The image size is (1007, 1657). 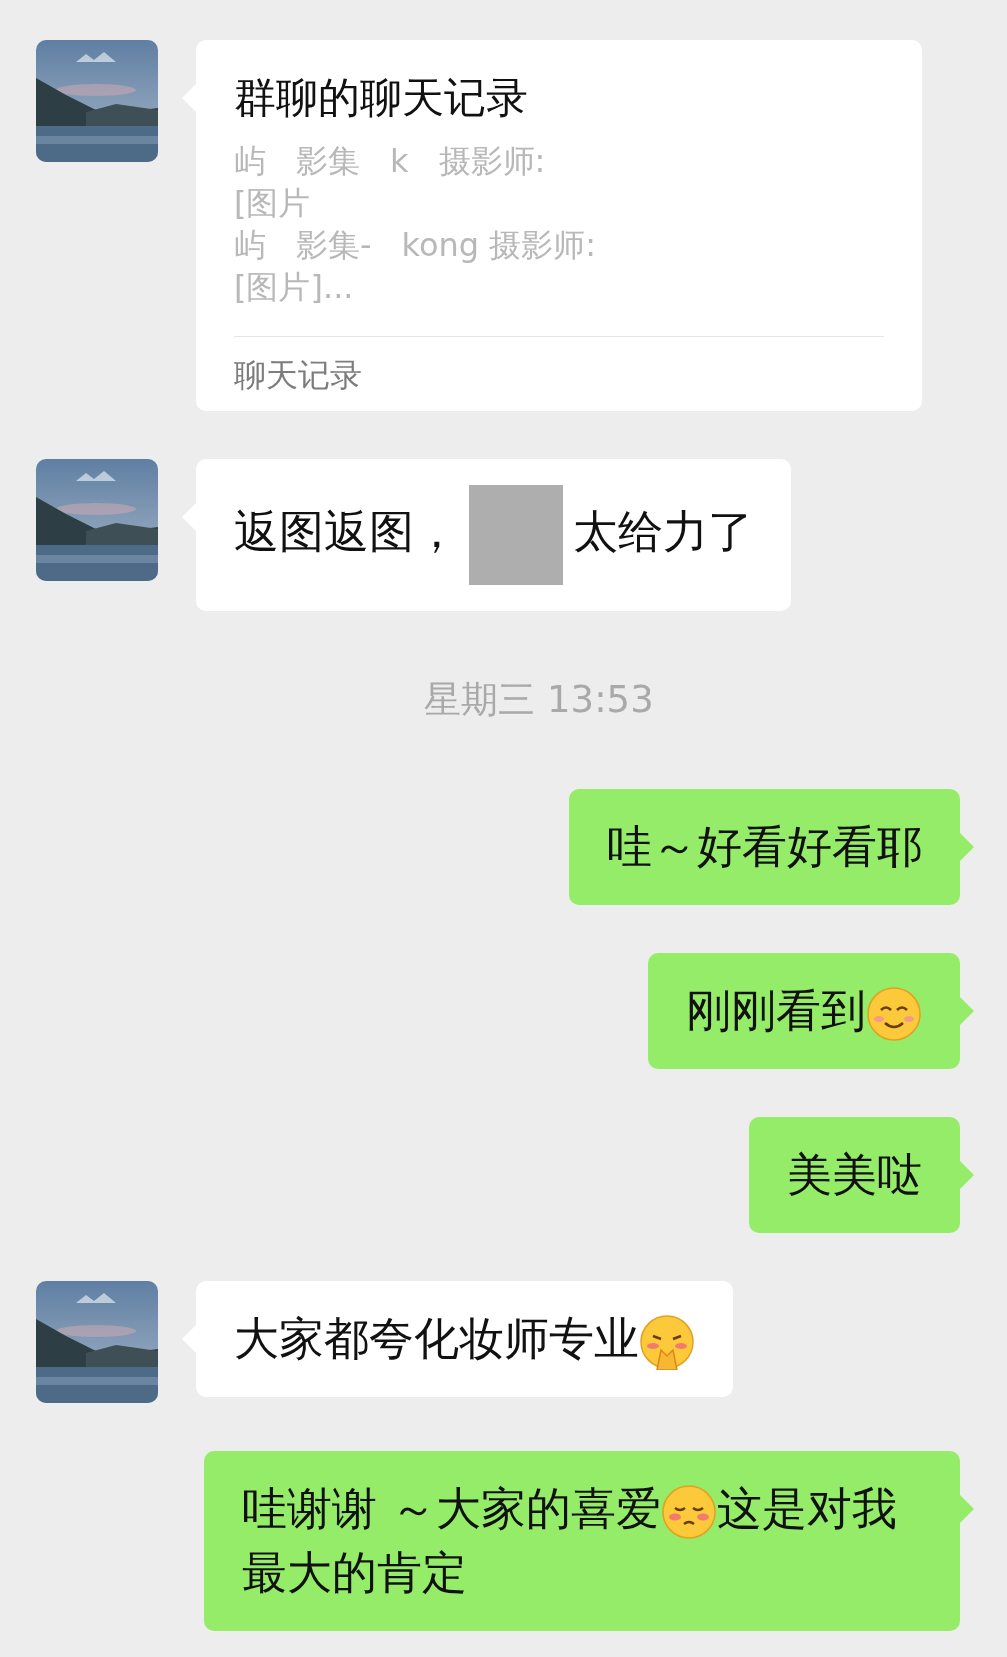 I want to click on record-text: 影集-, so click(x=334, y=245).